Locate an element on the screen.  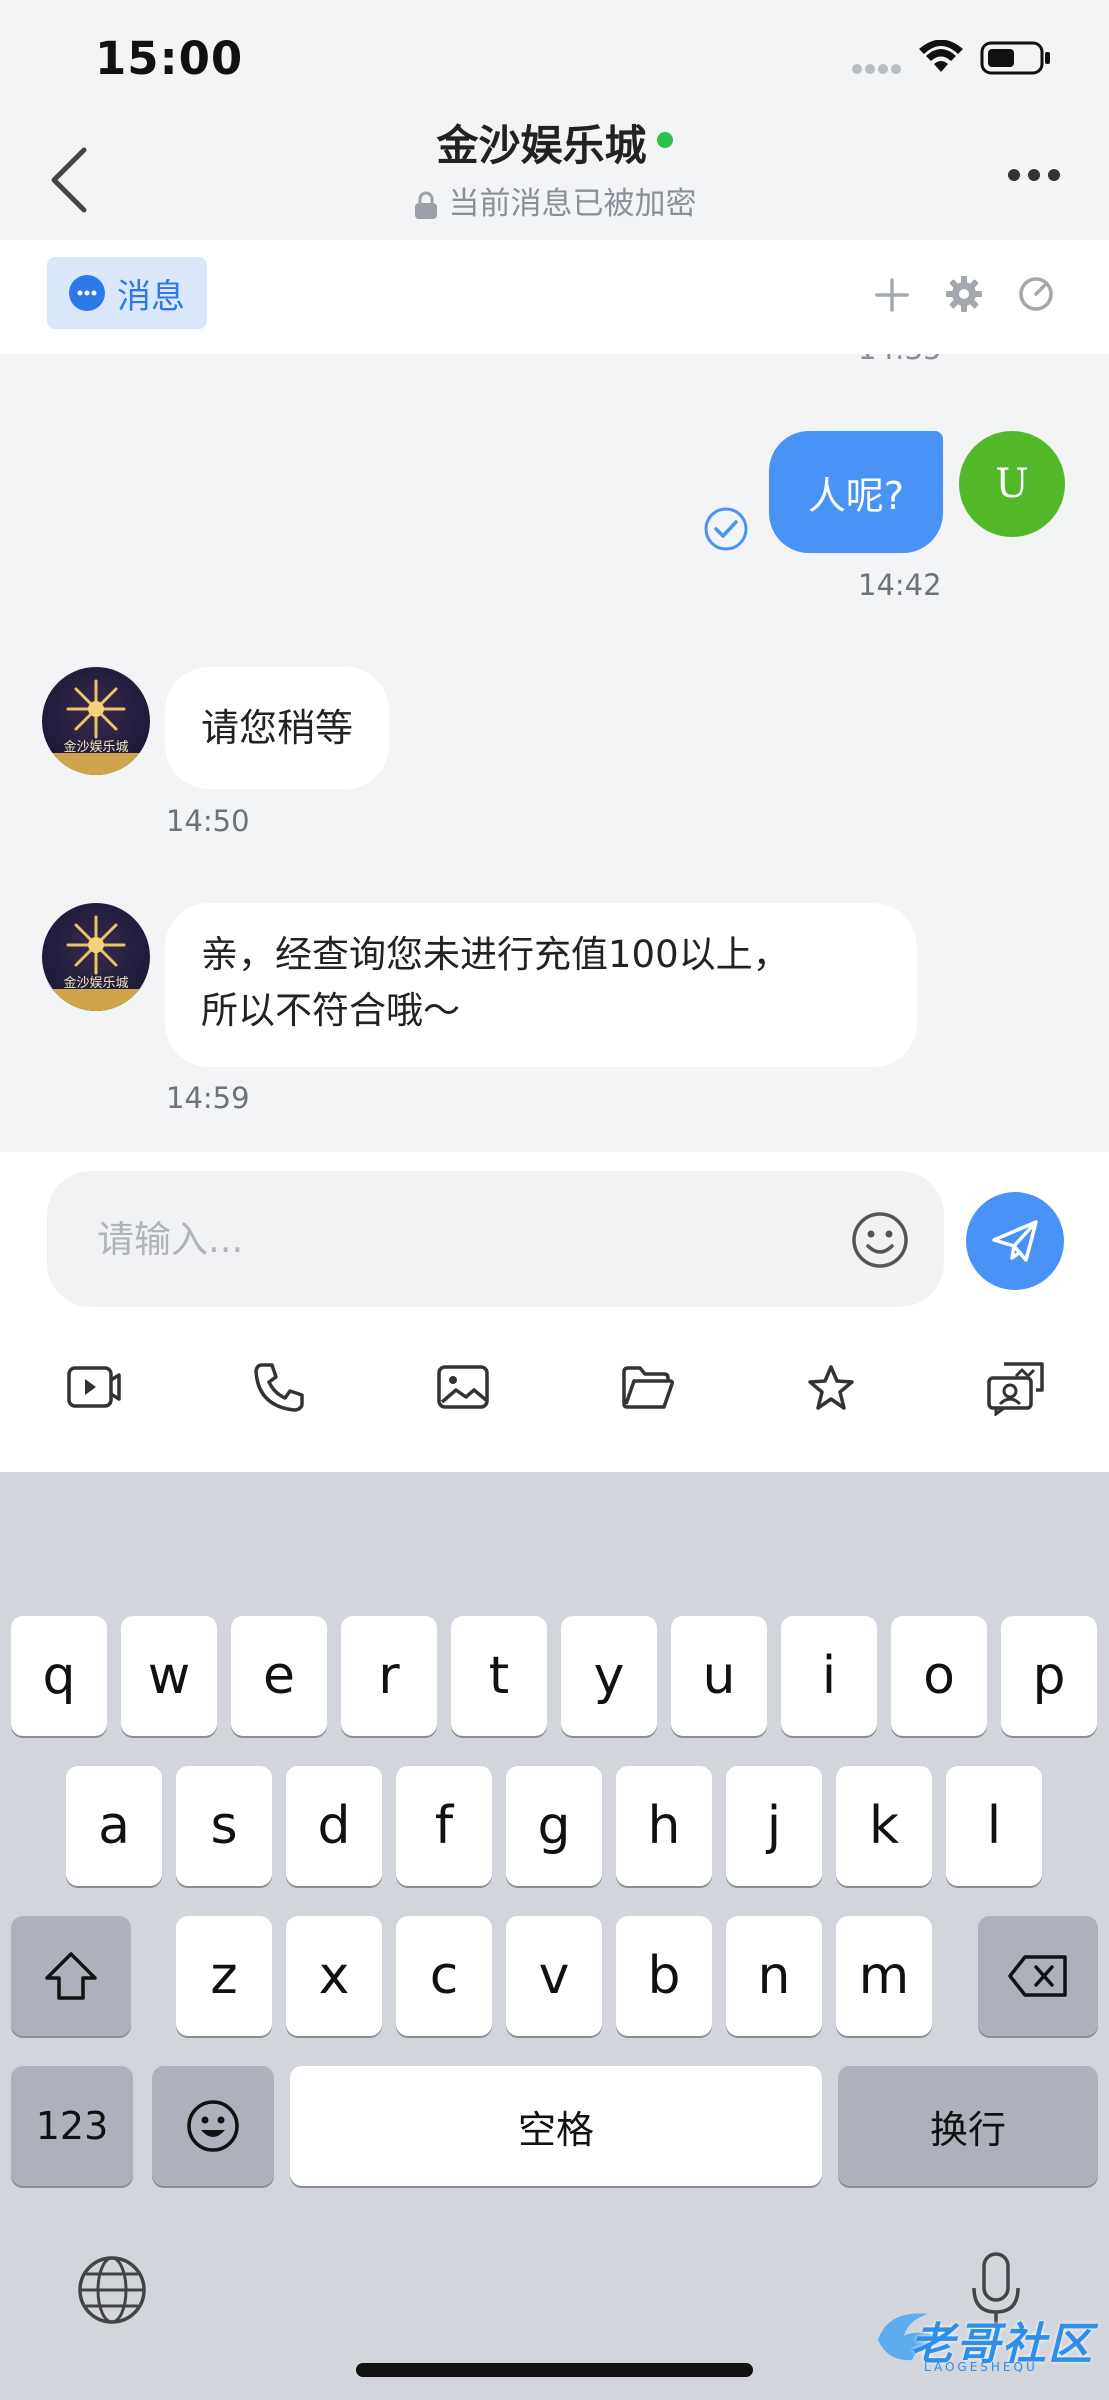
battery-icon is located at coordinates (1016, 60).